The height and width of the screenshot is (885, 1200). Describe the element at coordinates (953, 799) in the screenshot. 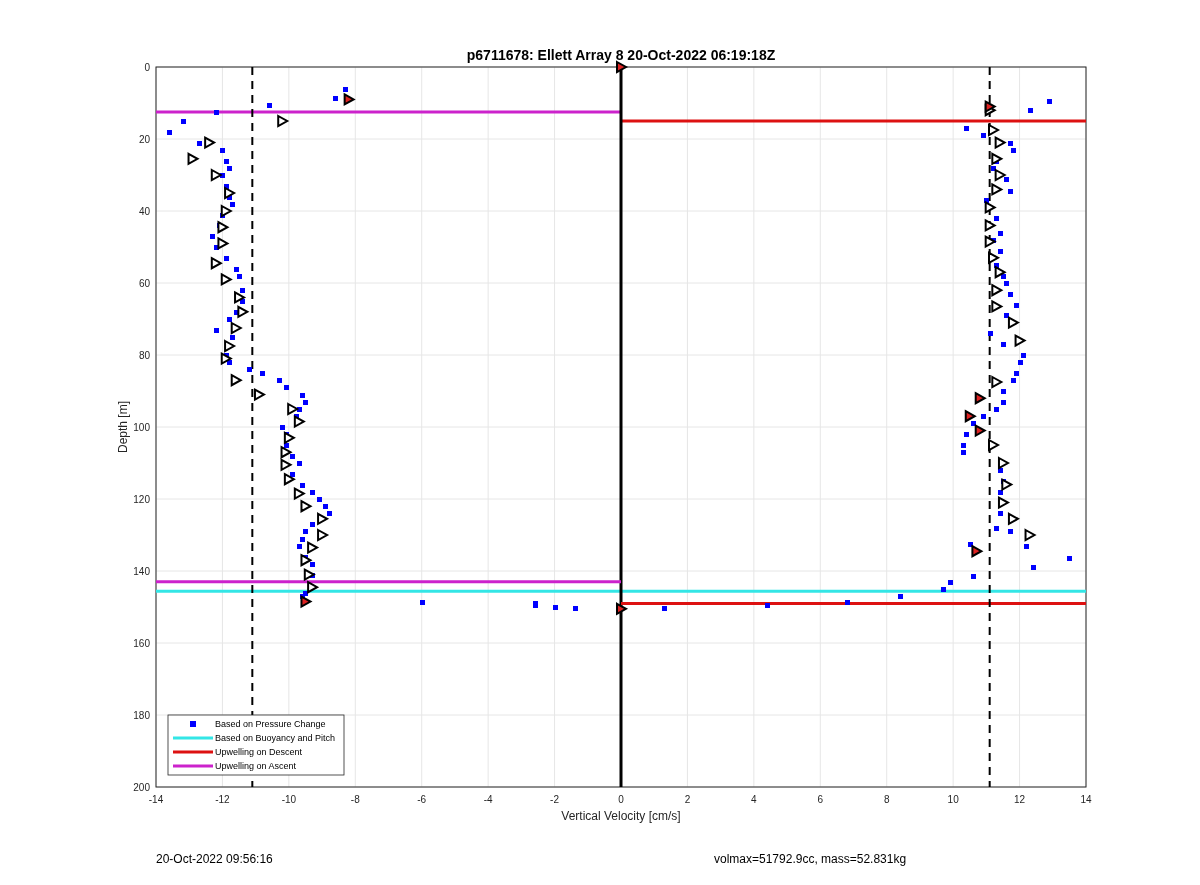

I see `tick-label: 10` at that location.